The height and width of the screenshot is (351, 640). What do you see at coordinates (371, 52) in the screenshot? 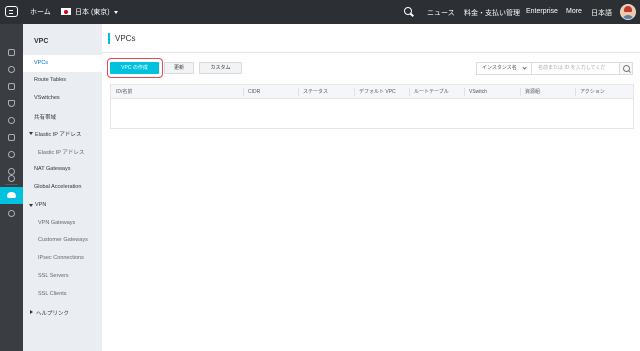
I see `title-divider` at bounding box center [371, 52].